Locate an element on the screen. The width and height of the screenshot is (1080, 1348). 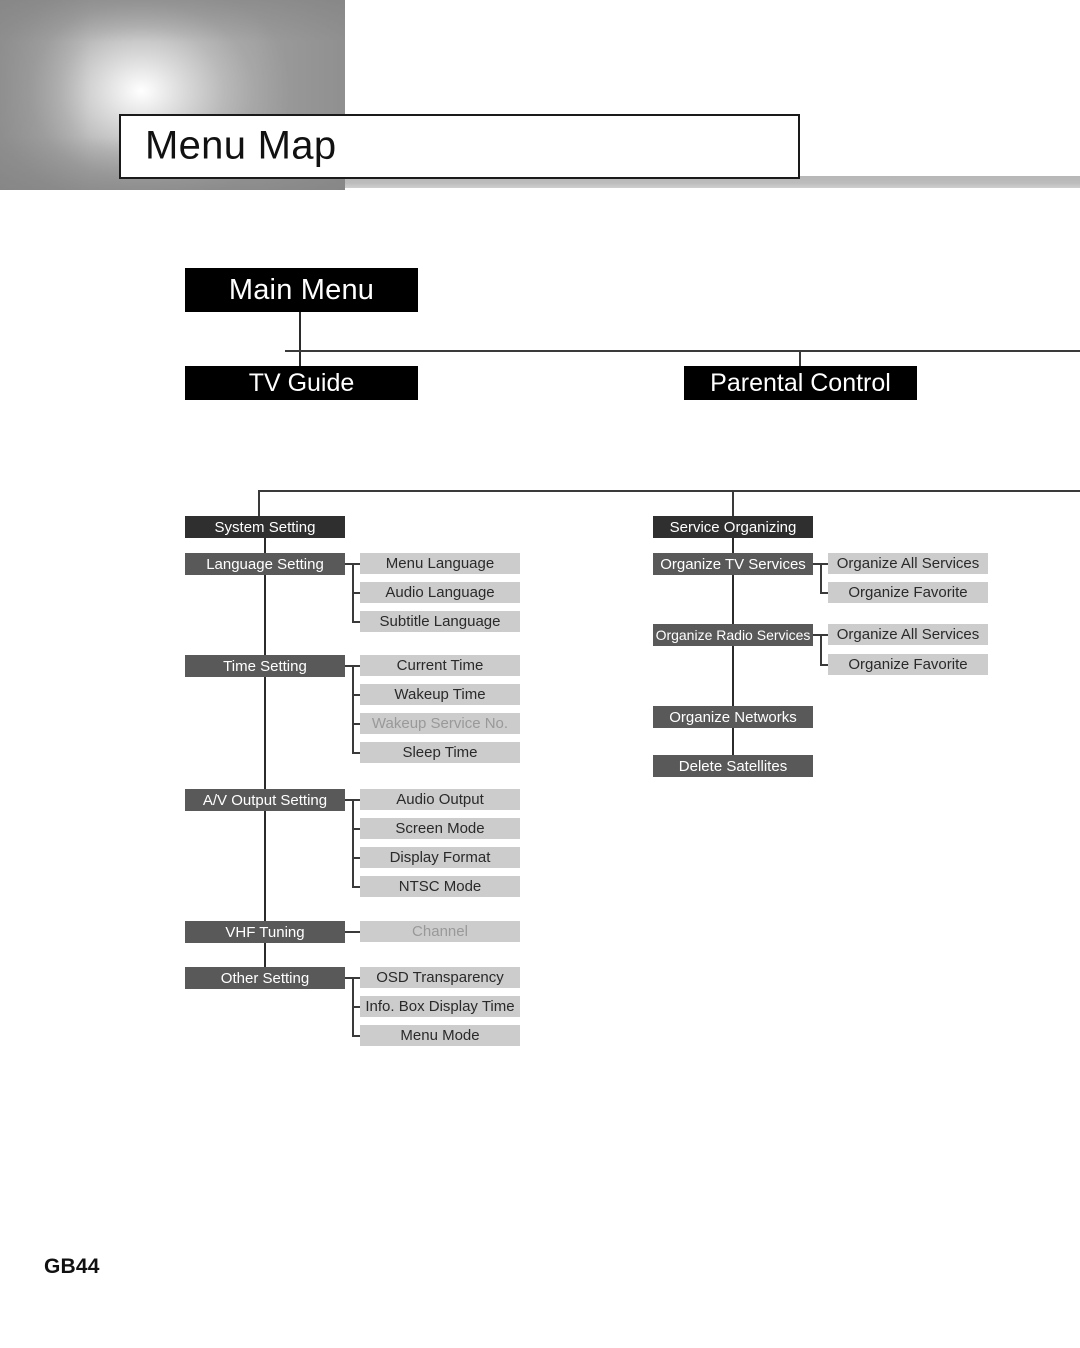
node-system-setting: System Setting is located at coordinates (265, 527).